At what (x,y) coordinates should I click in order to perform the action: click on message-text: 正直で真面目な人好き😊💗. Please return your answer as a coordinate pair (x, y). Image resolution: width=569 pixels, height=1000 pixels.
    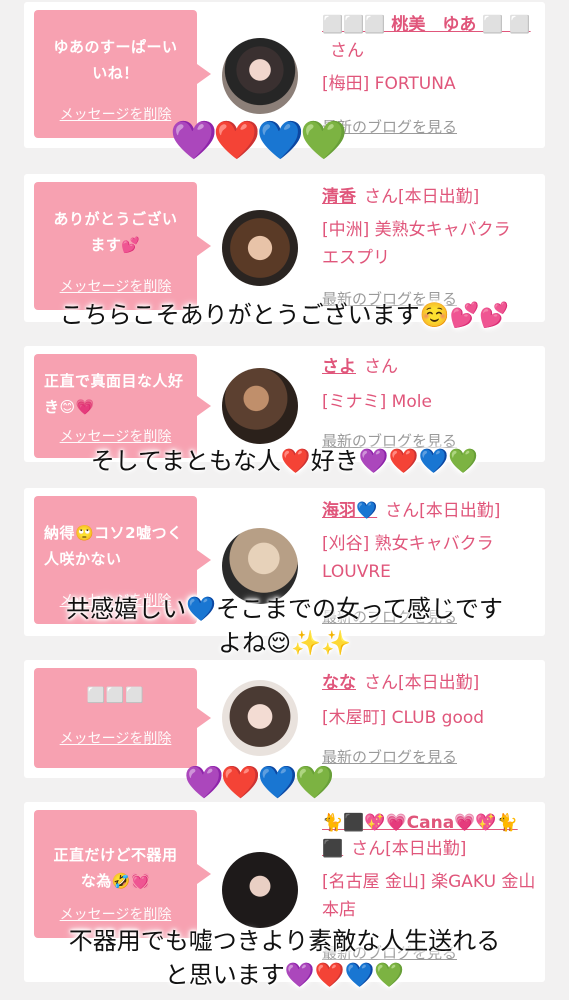
    Looking at the image, I should click on (114, 394).